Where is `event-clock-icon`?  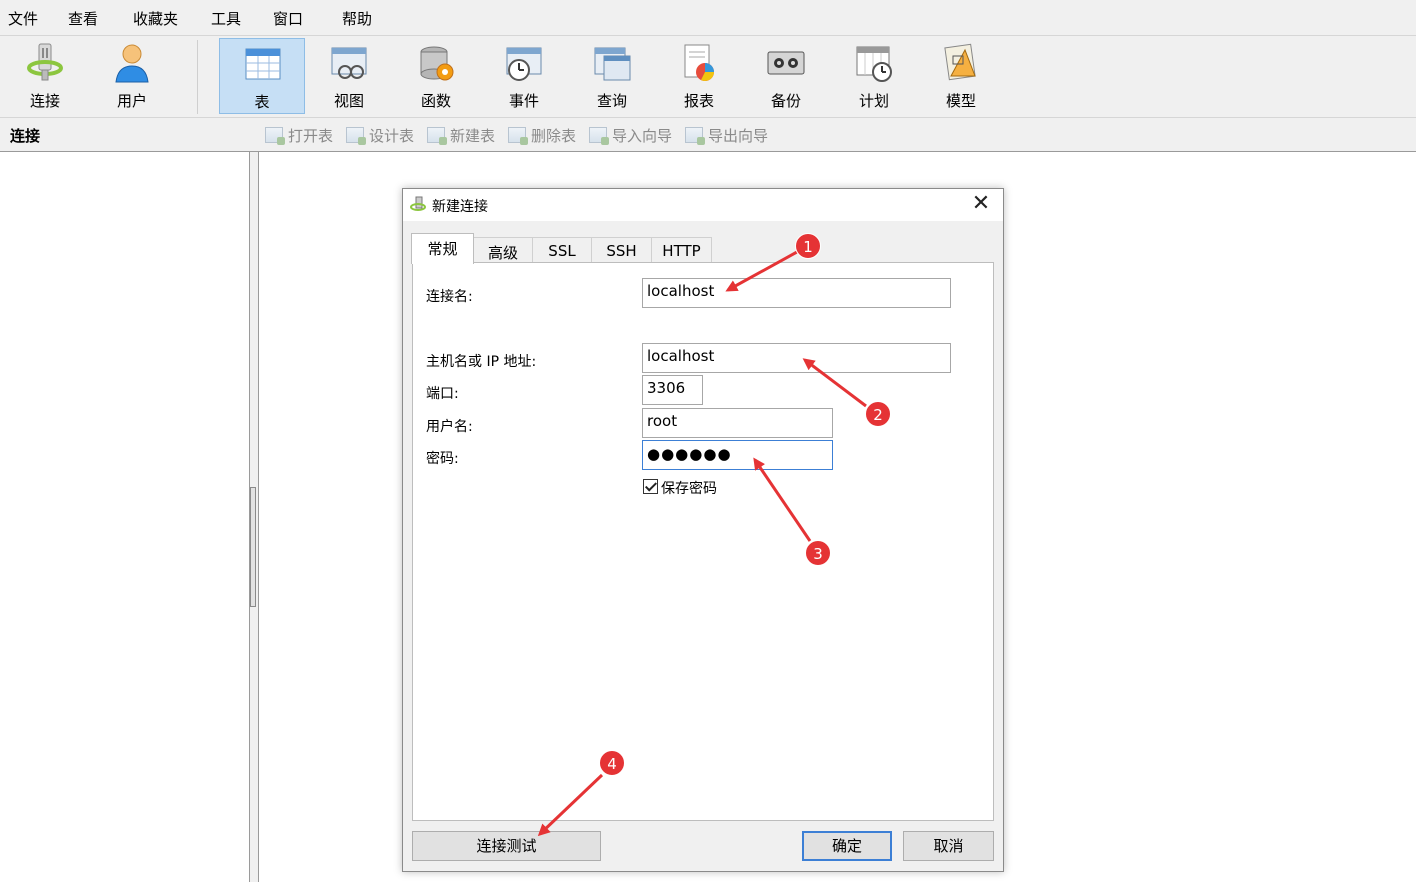 event-clock-icon is located at coordinates (524, 64).